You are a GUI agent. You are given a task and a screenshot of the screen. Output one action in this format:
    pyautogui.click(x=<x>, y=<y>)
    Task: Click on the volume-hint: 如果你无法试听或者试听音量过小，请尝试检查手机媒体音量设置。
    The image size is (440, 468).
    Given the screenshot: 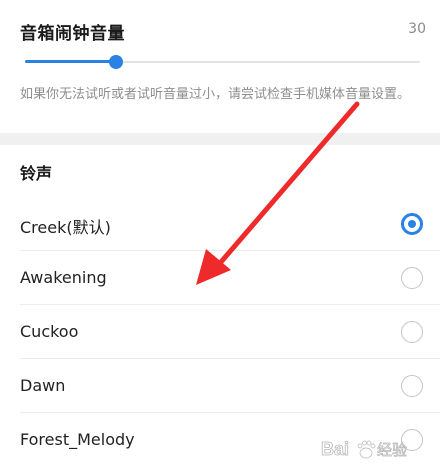 What is the action you would take?
    pyautogui.click(x=215, y=94)
    